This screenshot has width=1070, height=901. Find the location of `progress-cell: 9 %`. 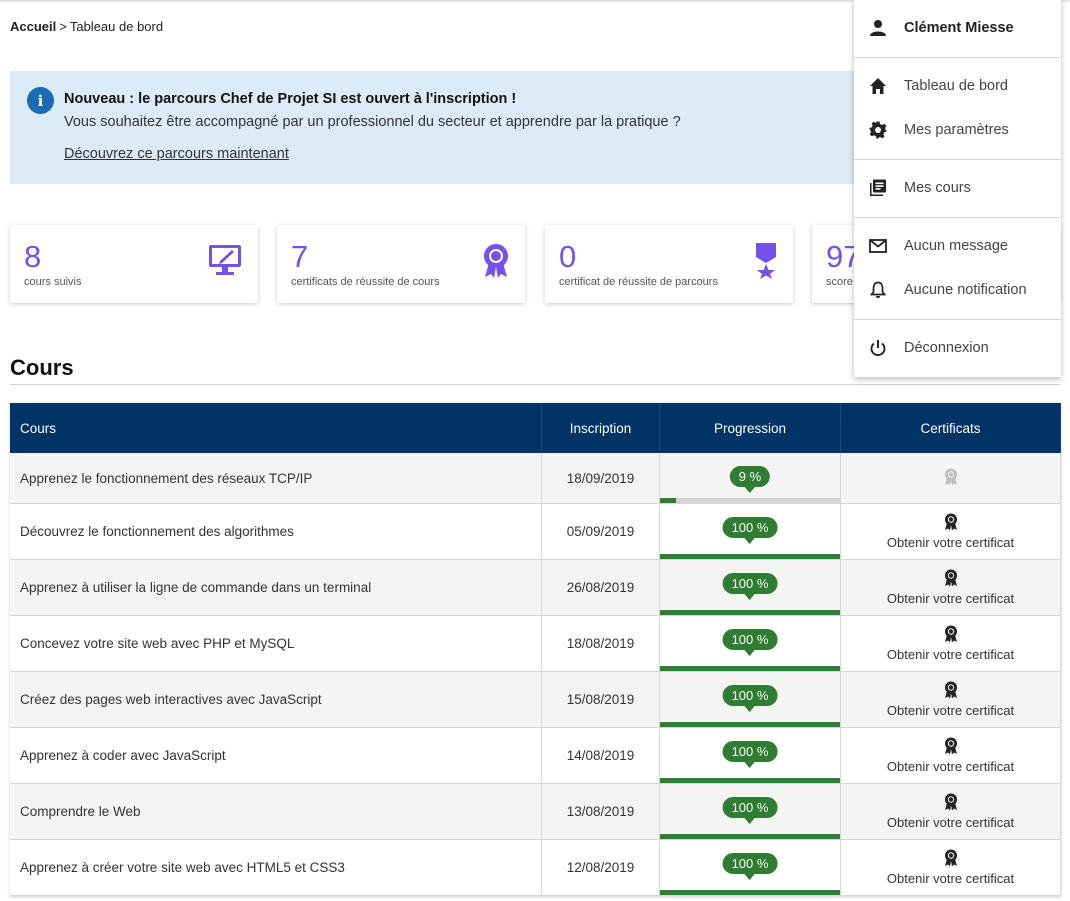

progress-cell: 9 % is located at coordinates (750, 478).